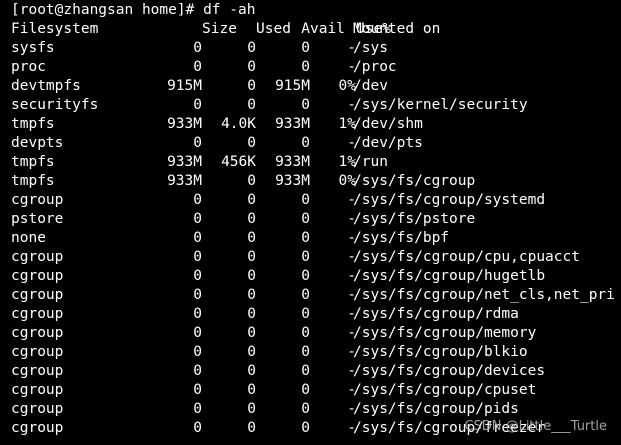 The width and height of the screenshot is (621, 445). I want to click on cell-mount-point: /proc, so click(375, 67).